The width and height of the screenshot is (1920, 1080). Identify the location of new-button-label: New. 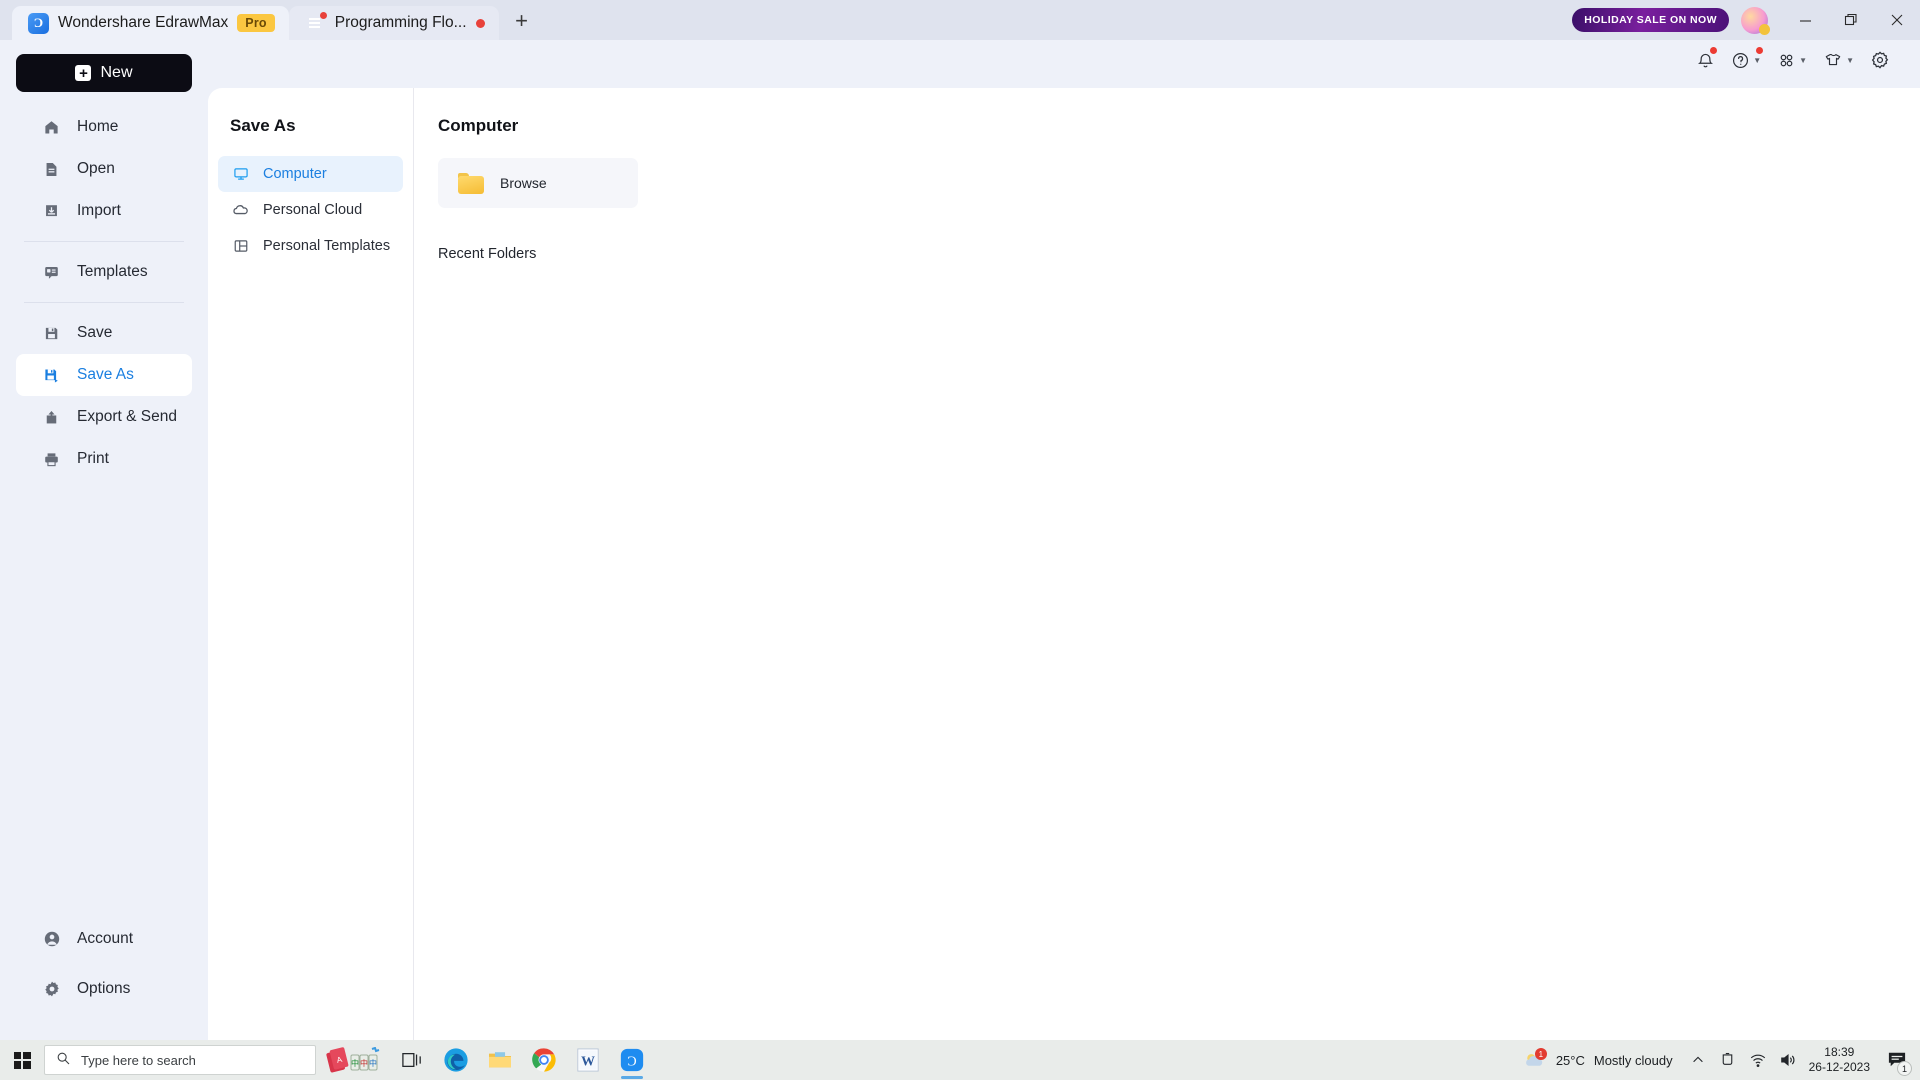
(116, 72).